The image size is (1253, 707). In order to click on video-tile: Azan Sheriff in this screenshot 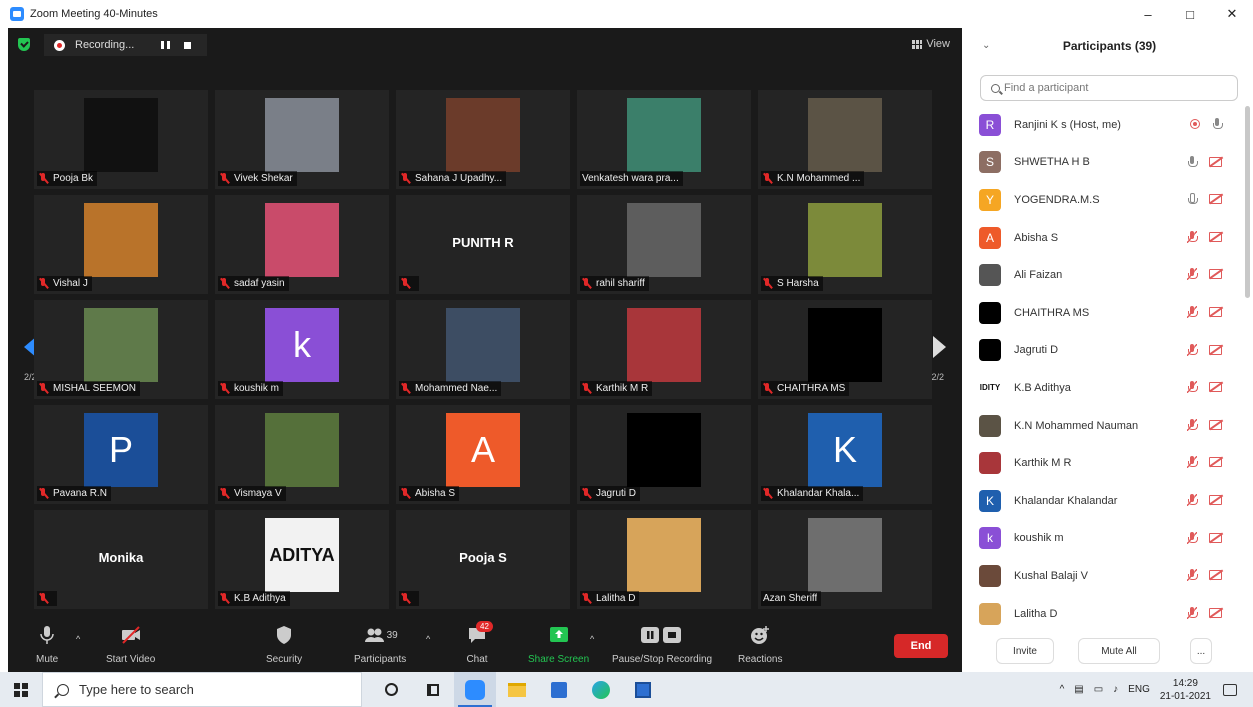, I will do `click(845, 559)`.